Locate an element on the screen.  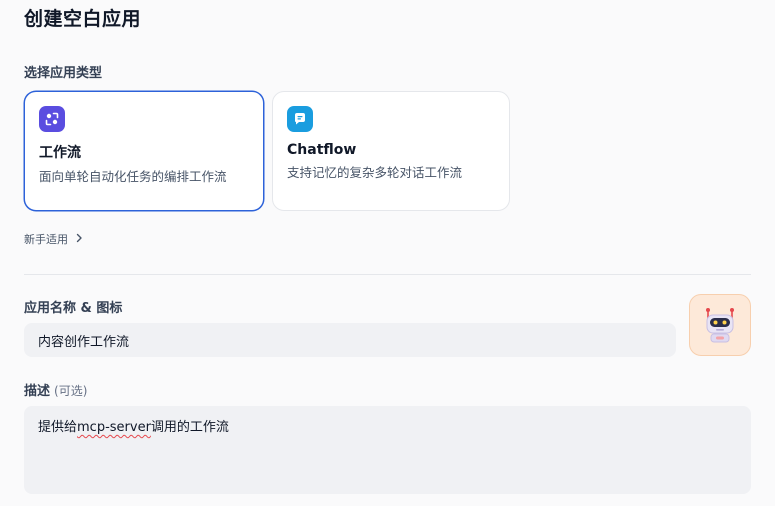
spellcheck-underlined-word: mcp-server is located at coordinates (114, 427).